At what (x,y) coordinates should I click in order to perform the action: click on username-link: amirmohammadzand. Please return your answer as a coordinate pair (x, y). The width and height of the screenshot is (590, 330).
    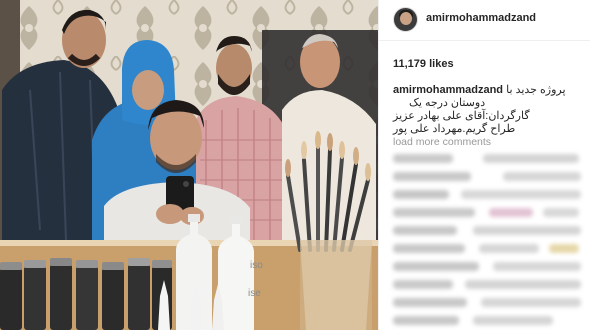
    Looking at the image, I should click on (481, 18).